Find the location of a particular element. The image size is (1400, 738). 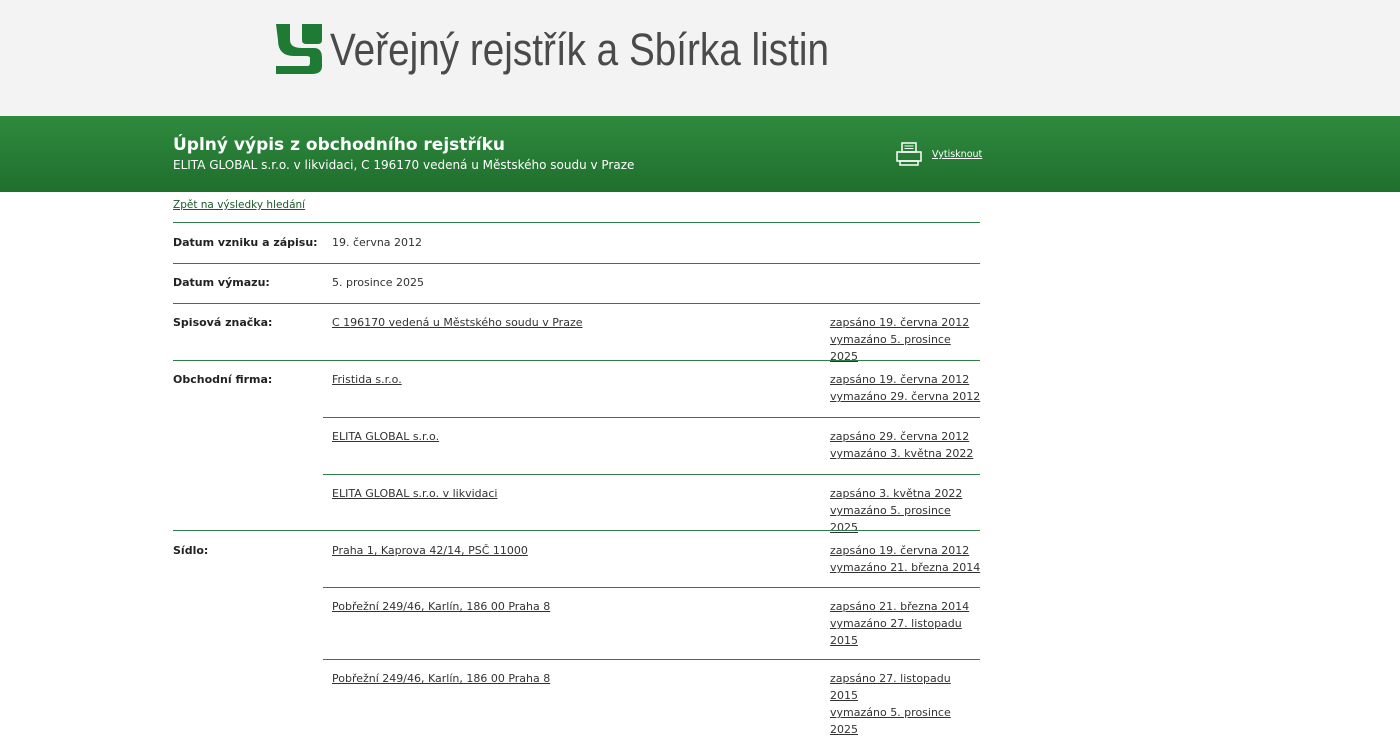

label-datum-vzniku: Datum vzniku a zápisu: is located at coordinates (245, 242).